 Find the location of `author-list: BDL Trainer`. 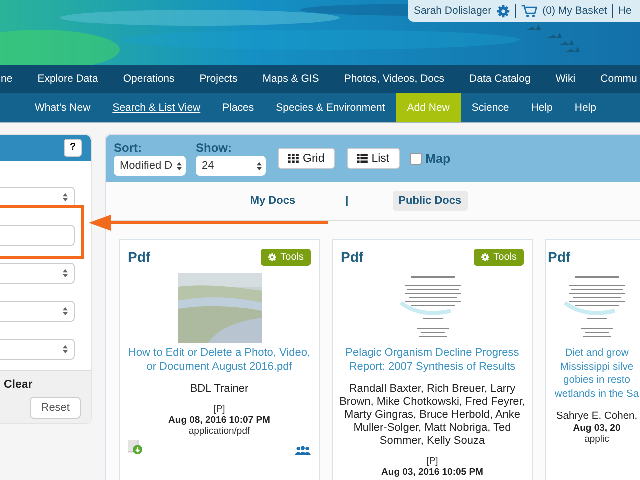

author-list: BDL Trainer is located at coordinates (219, 389).